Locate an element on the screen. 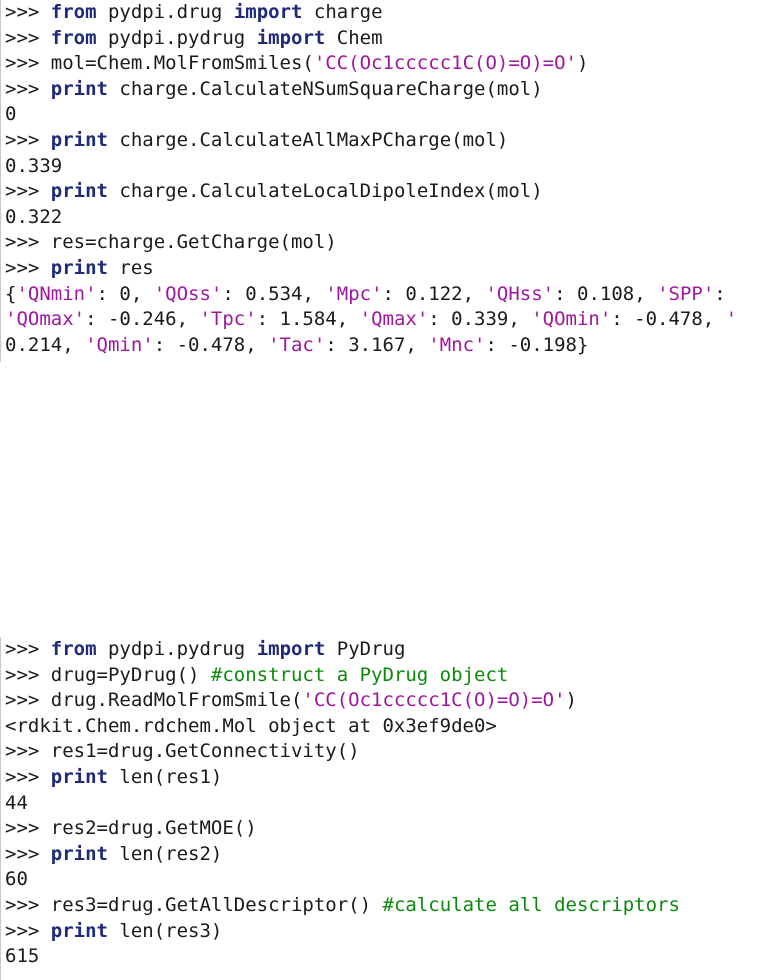 This screenshot has width=776, height=980. string-literal: 'QNmin' is located at coordinates (56, 293).